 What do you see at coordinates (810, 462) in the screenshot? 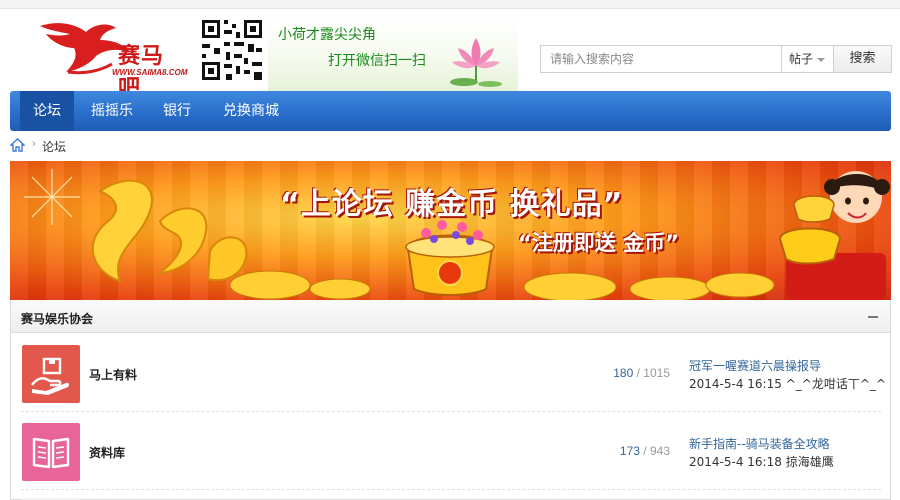
I see `last-post-user: 掠海雄鹰` at bounding box center [810, 462].